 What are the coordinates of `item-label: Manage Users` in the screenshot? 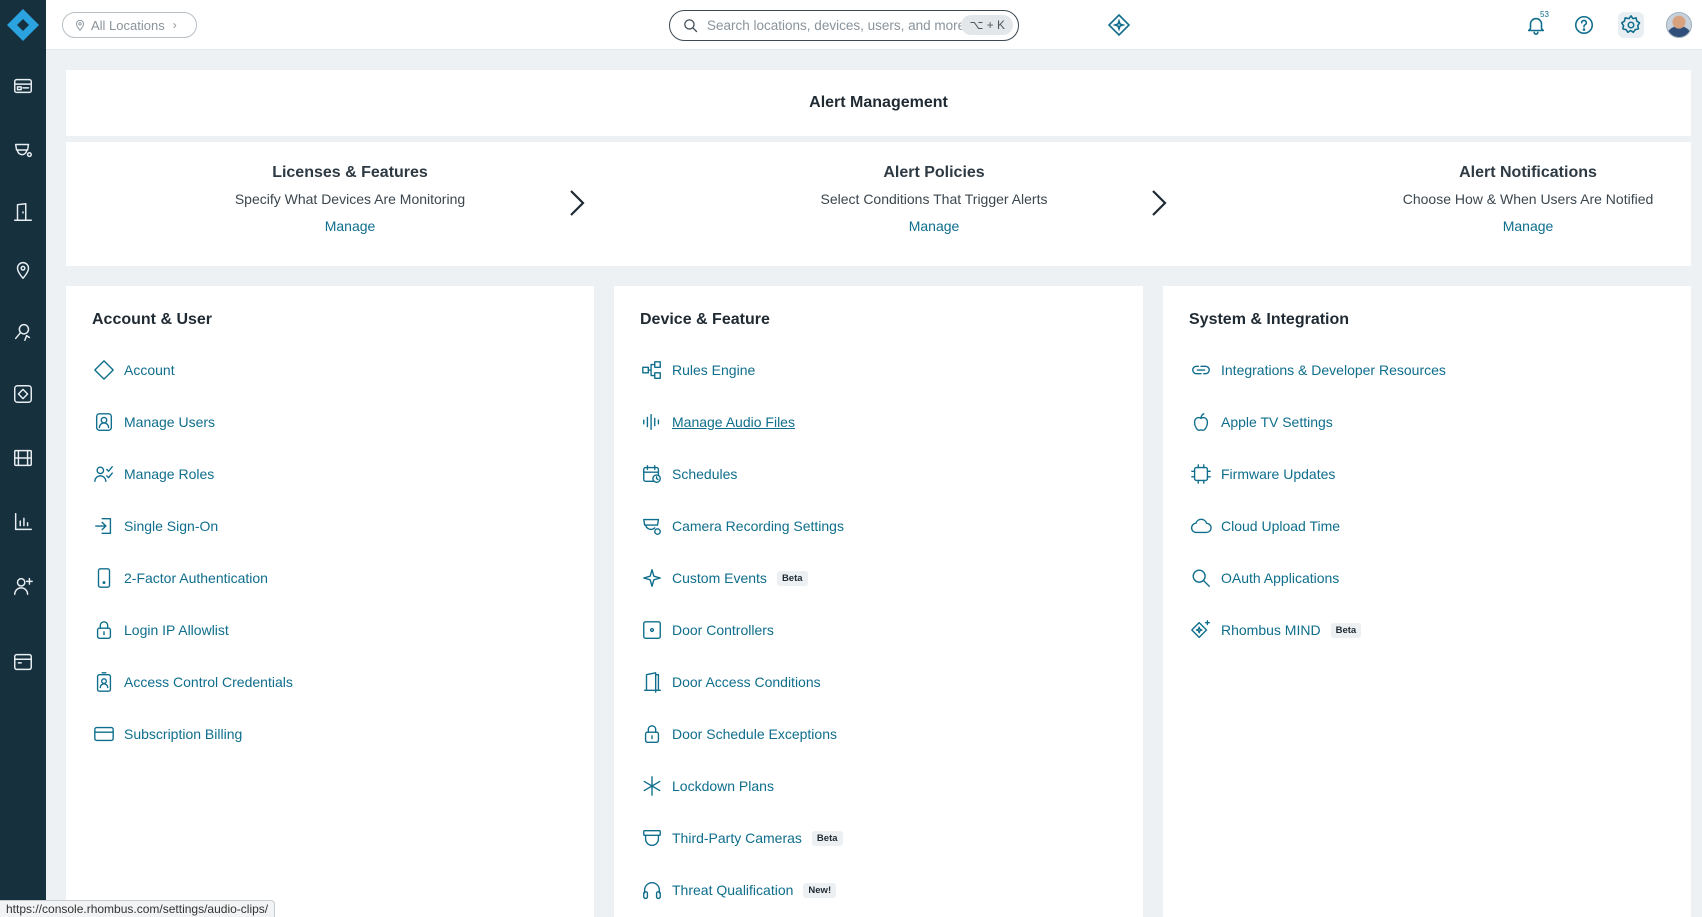 It's located at (170, 422).